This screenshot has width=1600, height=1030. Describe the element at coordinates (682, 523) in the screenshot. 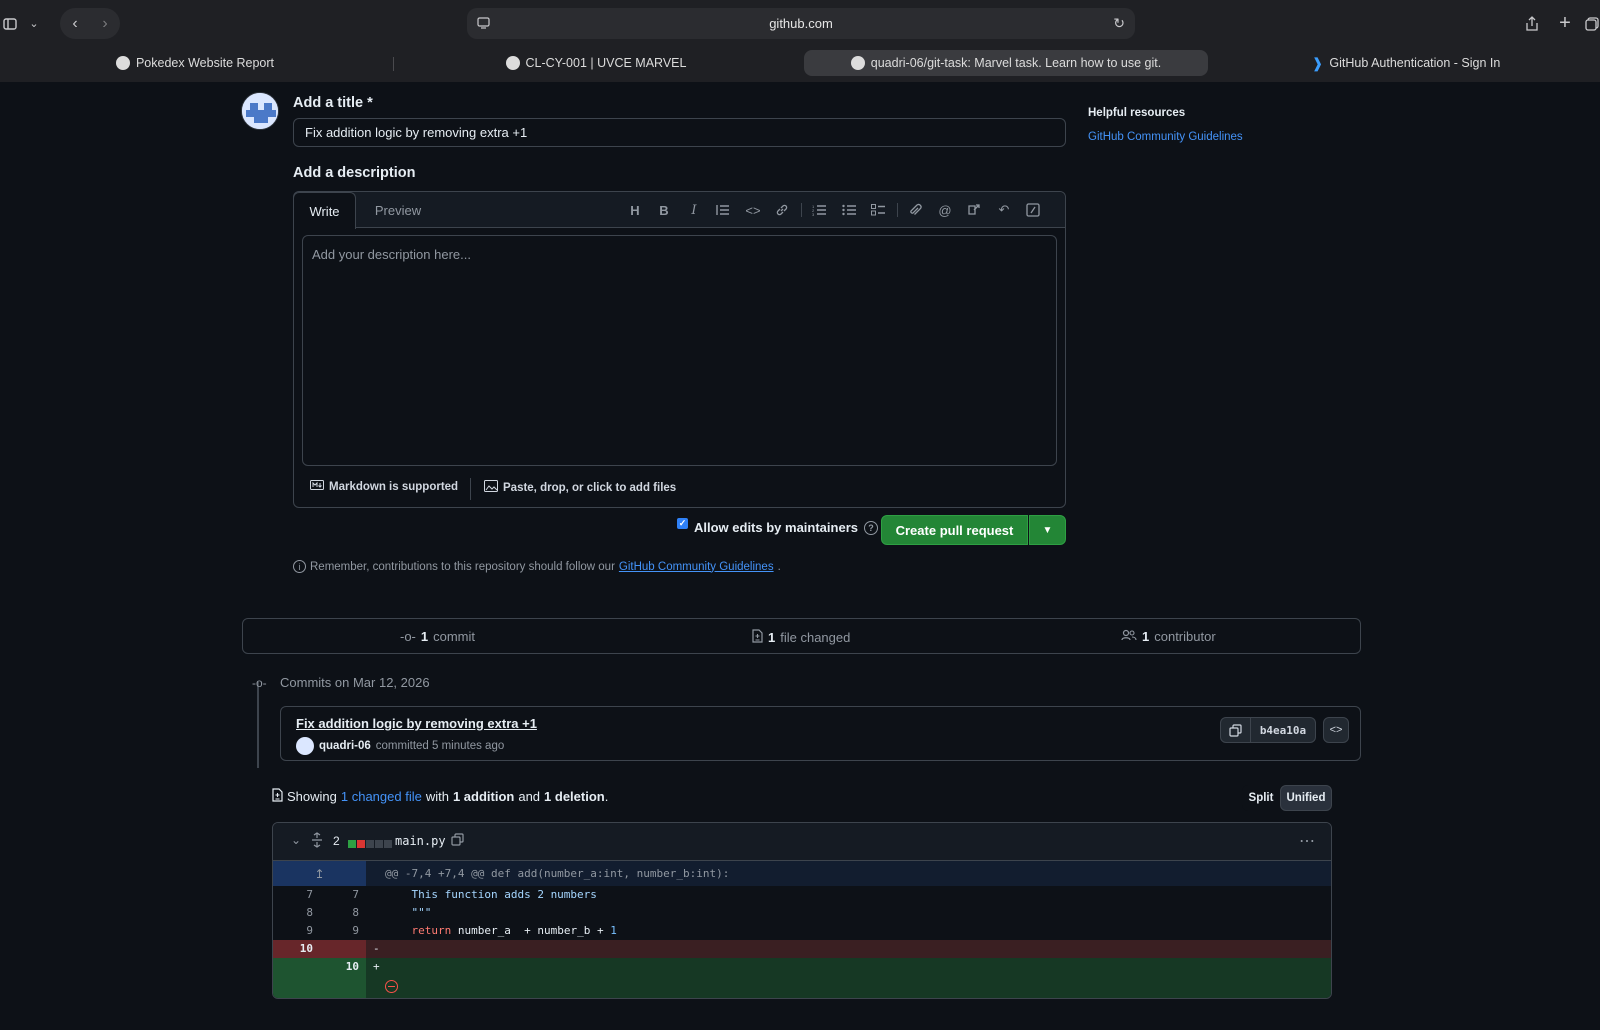

I see `allow-edits-checkbox: ✓` at that location.